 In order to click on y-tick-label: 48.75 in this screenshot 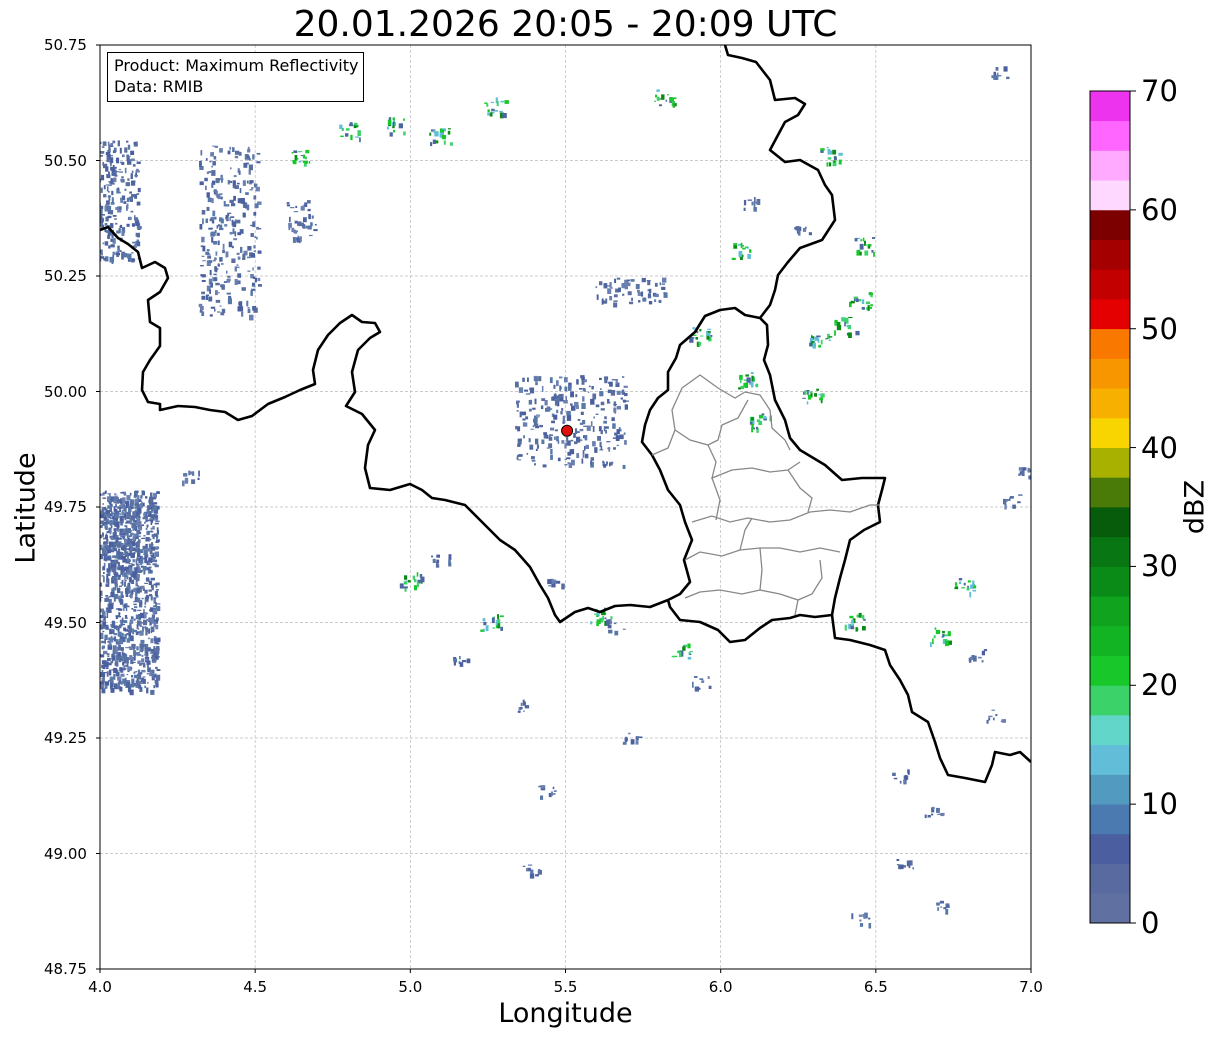, I will do `click(65, 969)`.